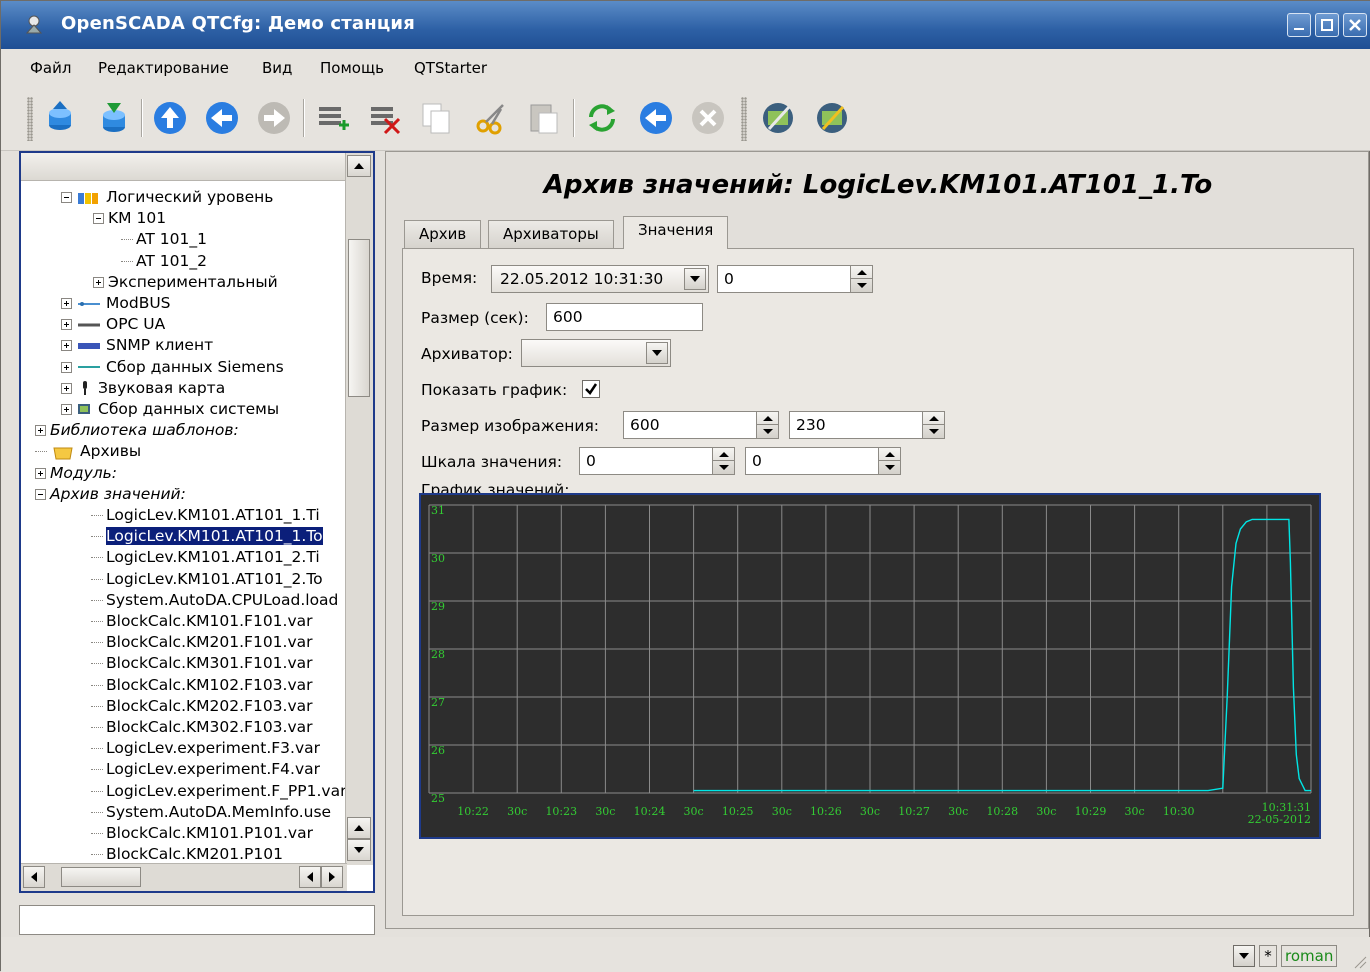 This screenshot has height=972, width=1370. I want to click on scale-min-spinbox: 0, so click(657, 461).